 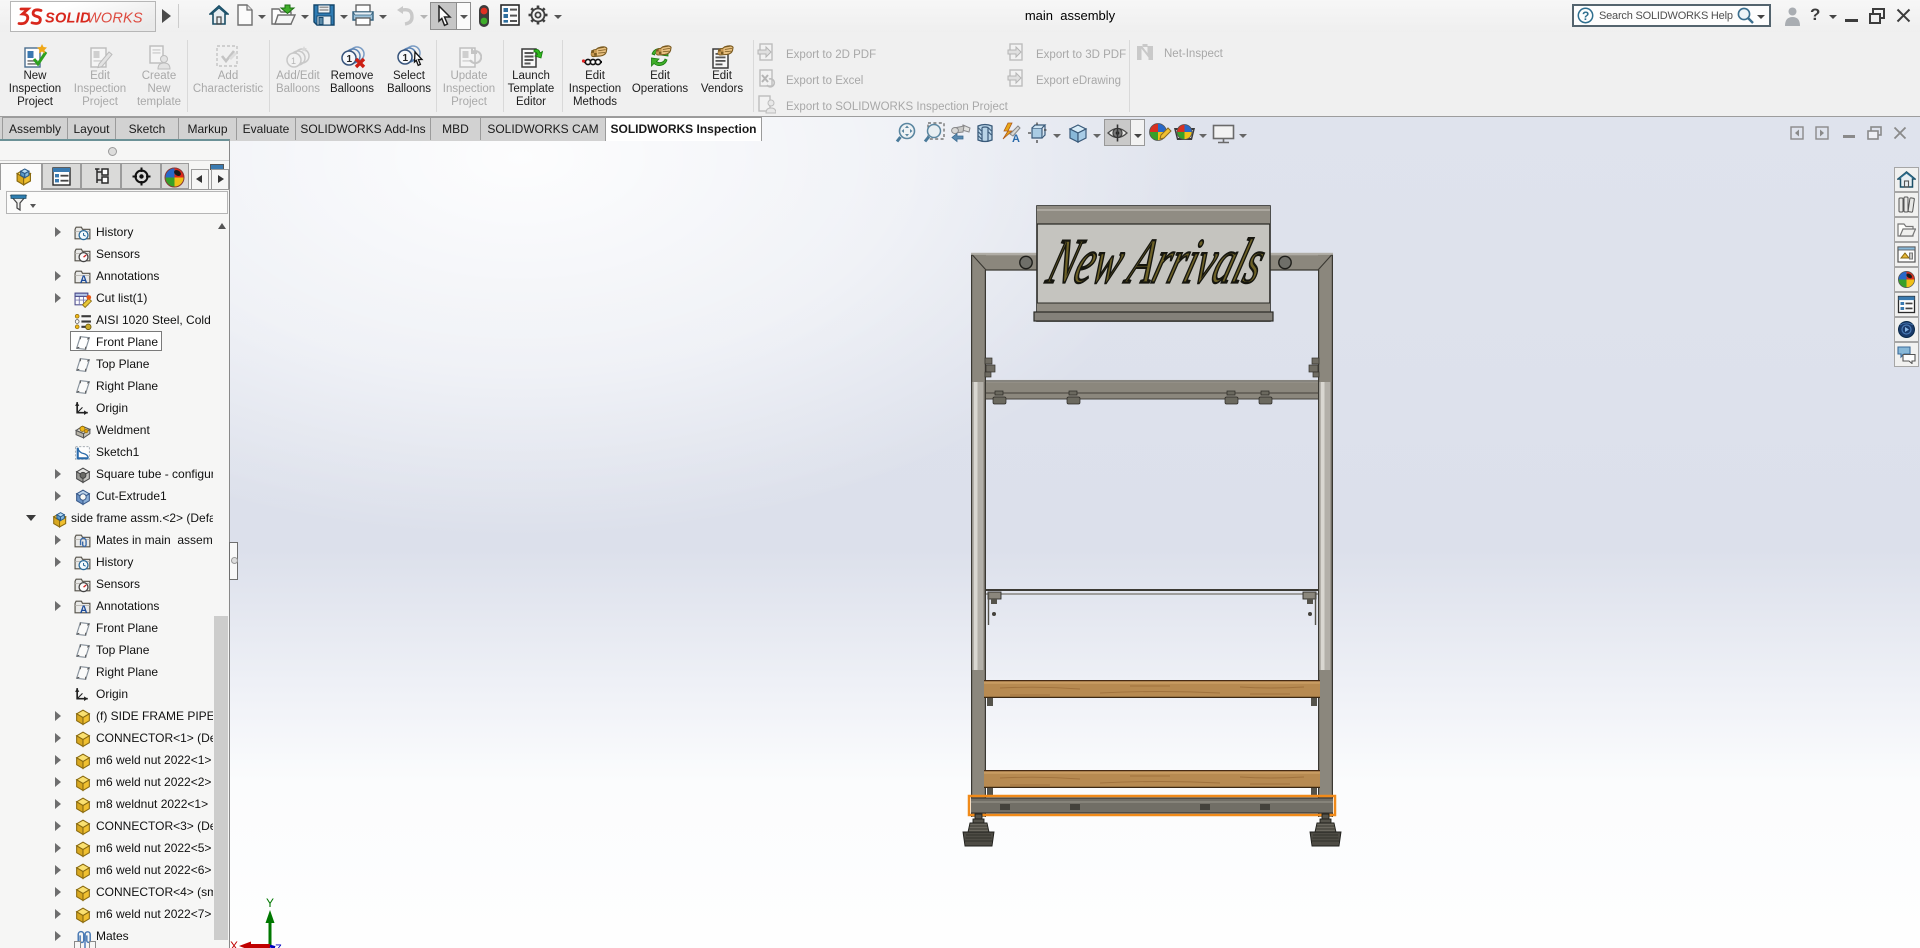 What do you see at coordinates (234, 943) in the screenshot?
I see `svg-text: X` at bounding box center [234, 943].